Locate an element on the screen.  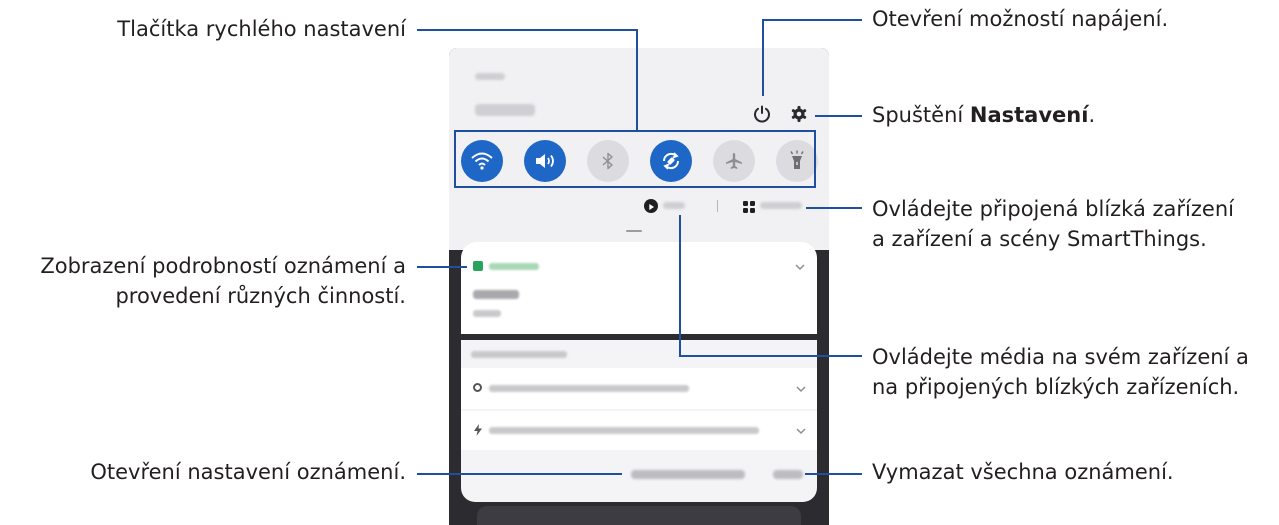
callout-line-settings is located at coordinates (838, 116).